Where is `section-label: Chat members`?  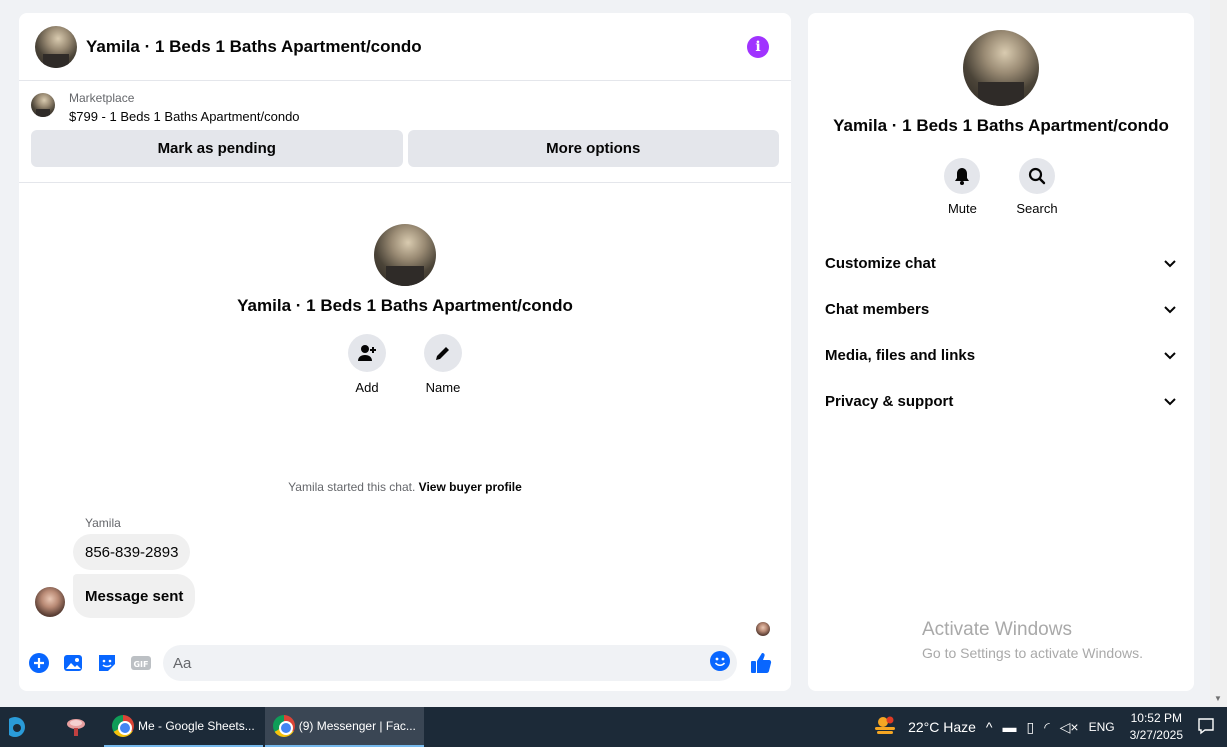 section-label: Chat members is located at coordinates (877, 309).